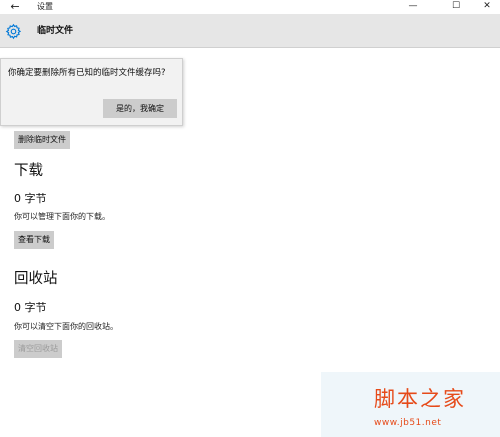 The width and height of the screenshot is (500, 437). I want to click on view-downloads-button: 查看下载, so click(34, 240).